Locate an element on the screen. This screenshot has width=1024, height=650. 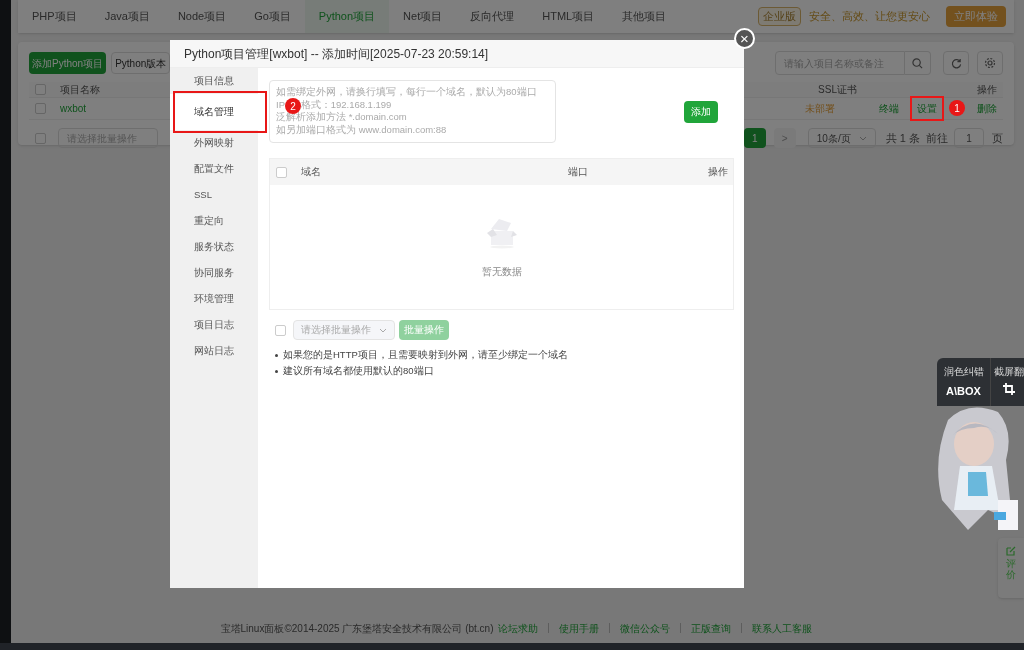
bulk-select: 请选择批量操作 is located at coordinates (344, 330).